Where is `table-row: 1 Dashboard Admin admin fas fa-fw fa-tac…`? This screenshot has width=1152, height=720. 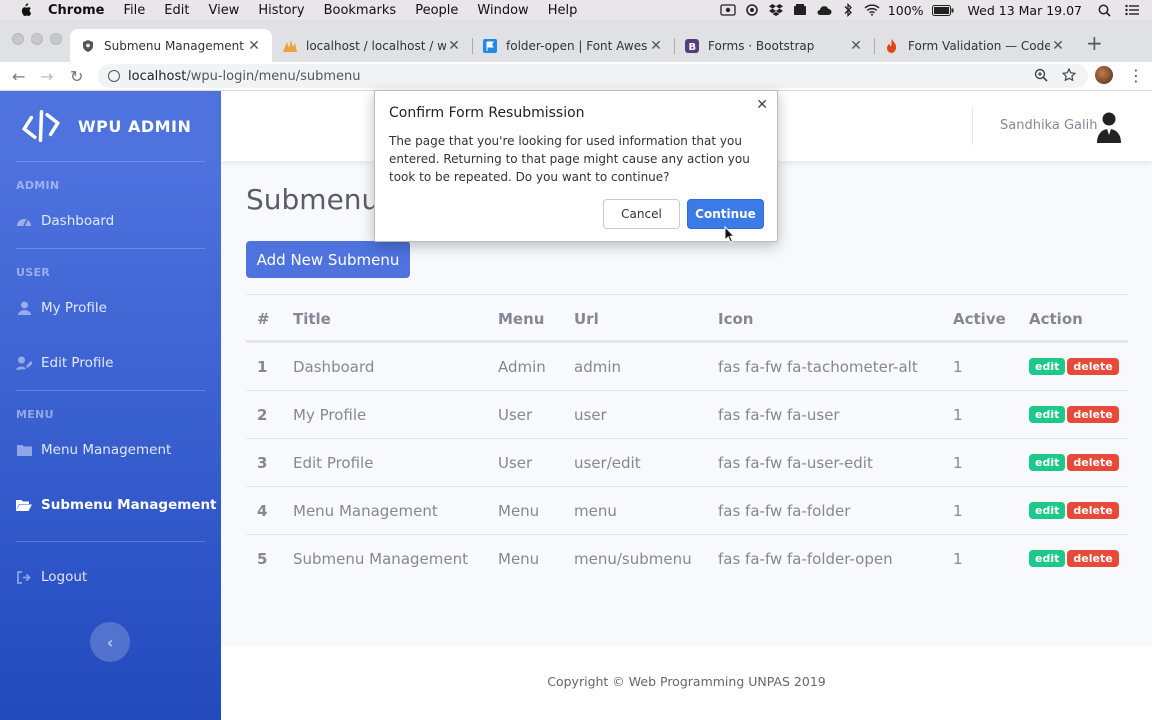 table-row: 1 Dashboard Admin admin fas fa-fw fa-tac… is located at coordinates (687, 366).